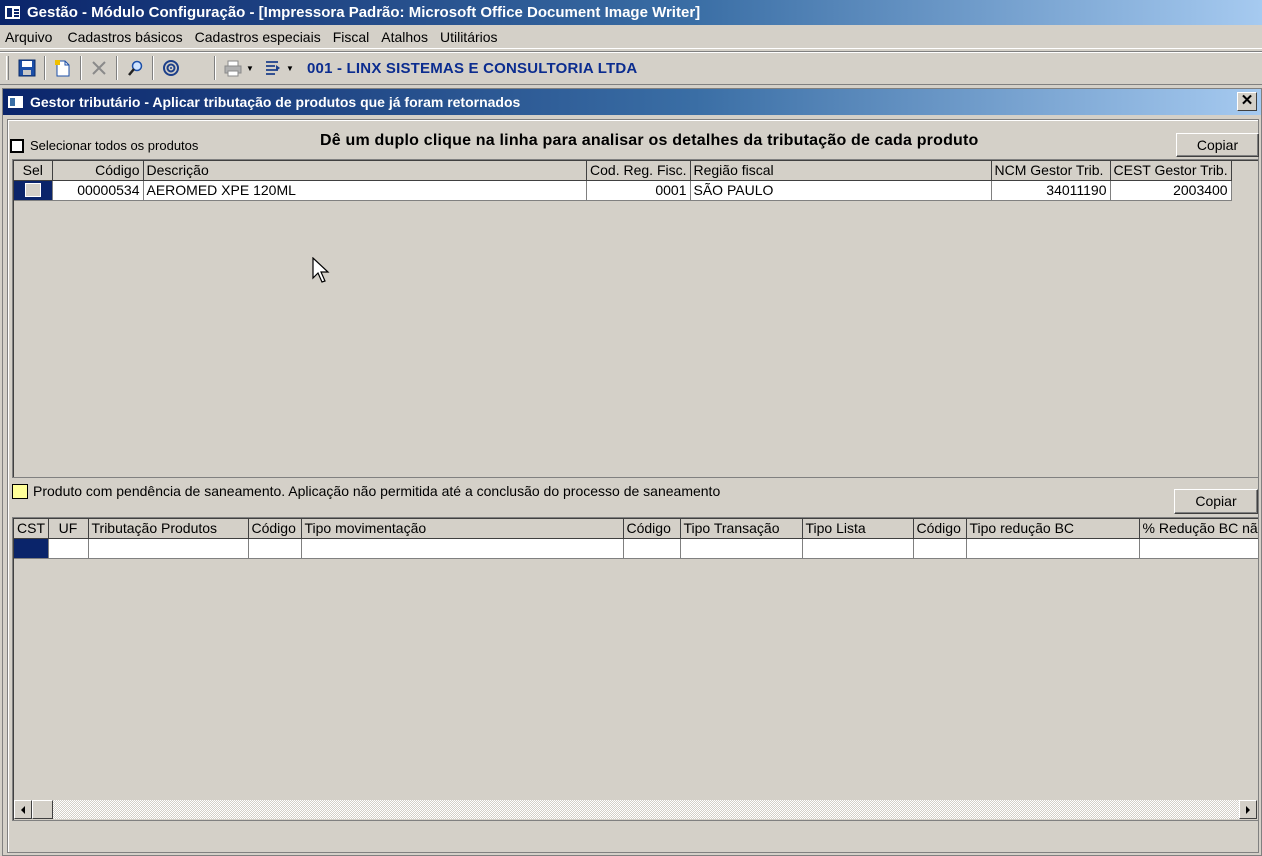 This screenshot has height=856, width=1262. What do you see at coordinates (1217, 145) in the screenshot?
I see `copy-button-top: Copiar` at bounding box center [1217, 145].